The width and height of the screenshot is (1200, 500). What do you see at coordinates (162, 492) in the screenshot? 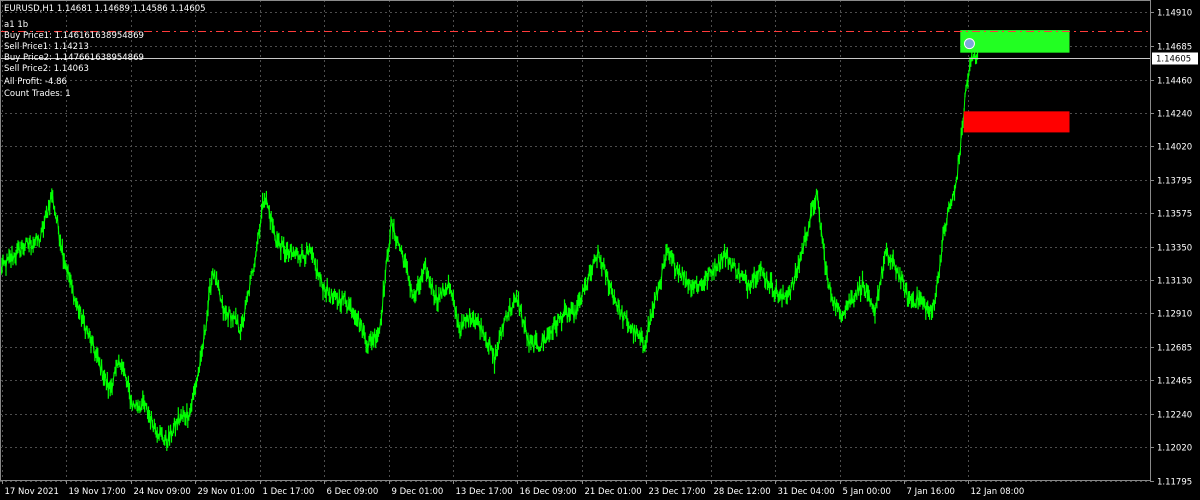
I see `x-tick-label: 24 Nov 09:00` at bounding box center [162, 492].